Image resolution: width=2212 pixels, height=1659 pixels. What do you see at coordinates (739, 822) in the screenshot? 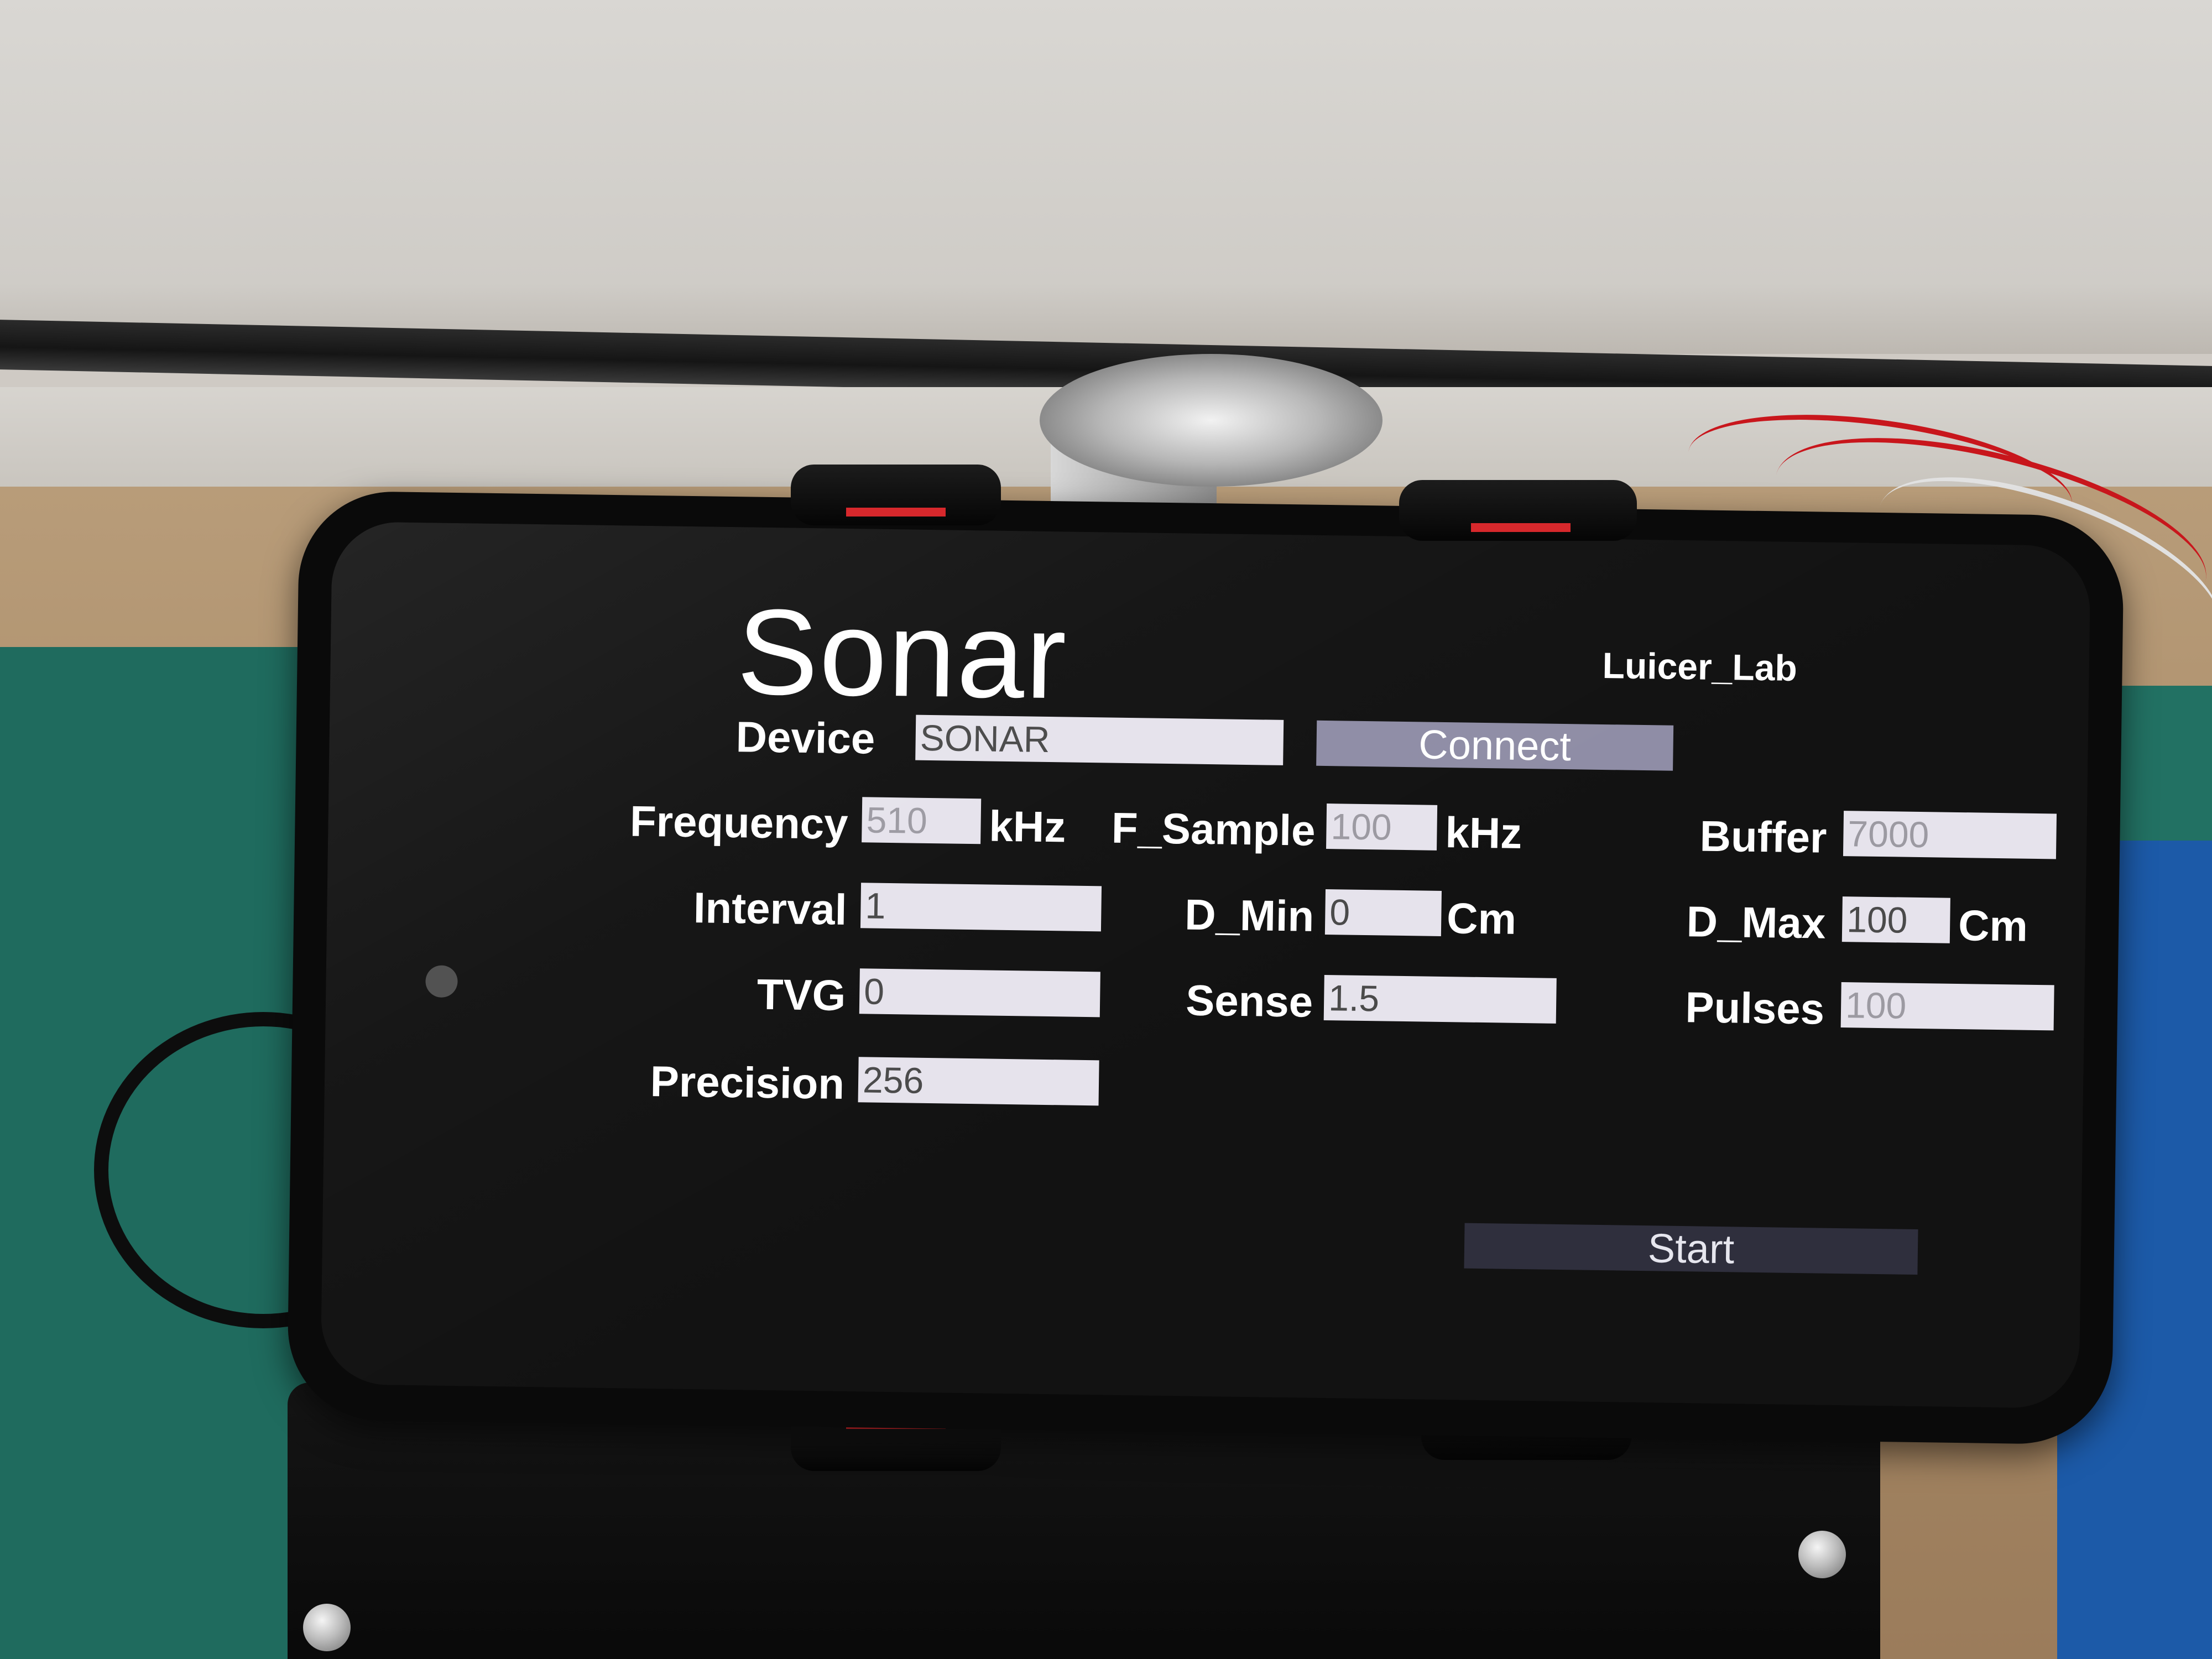
I see `frequency-label: Frequency` at bounding box center [739, 822].